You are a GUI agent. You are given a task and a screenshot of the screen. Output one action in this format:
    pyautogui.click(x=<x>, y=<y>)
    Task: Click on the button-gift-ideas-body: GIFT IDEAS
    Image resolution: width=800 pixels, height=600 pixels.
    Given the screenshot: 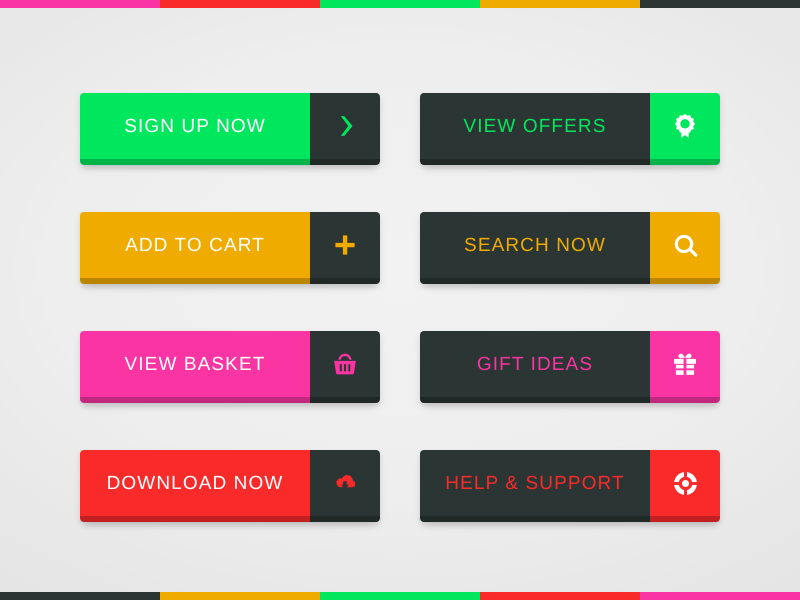 What is the action you would take?
    pyautogui.click(x=535, y=367)
    